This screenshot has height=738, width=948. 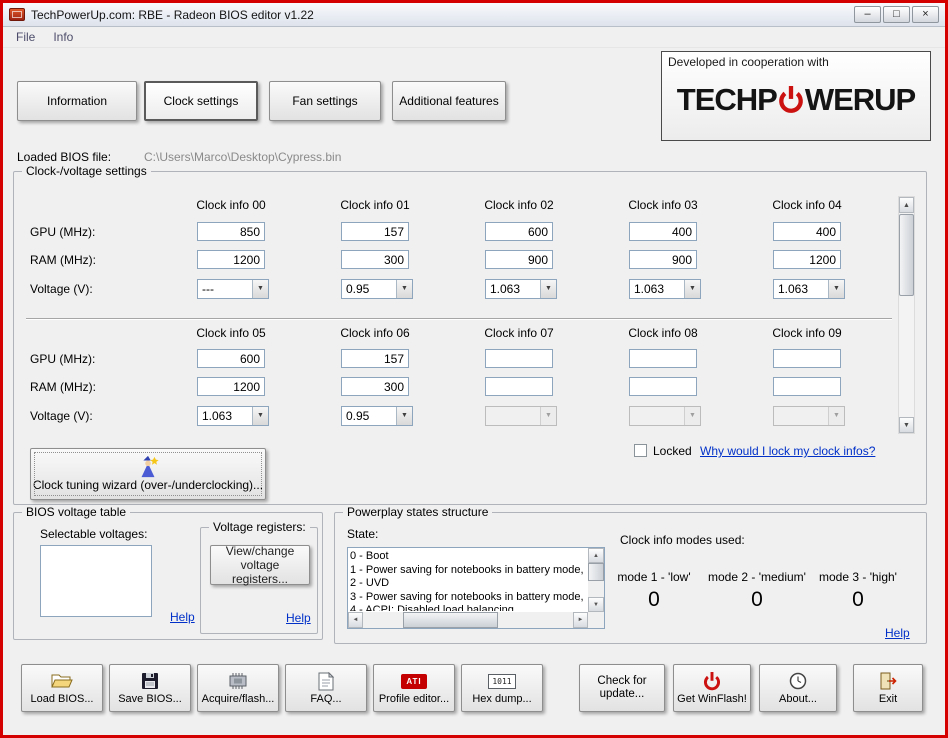 What do you see at coordinates (449, 101) in the screenshot?
I see `tab-additional-features: Additional features` at bounding box center [449, 101].